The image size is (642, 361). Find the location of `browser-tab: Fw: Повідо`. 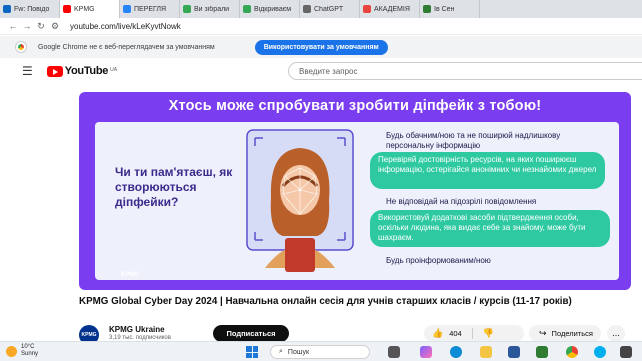

browser-tab: Fw: Повідо is located at coordinates (30, 9).